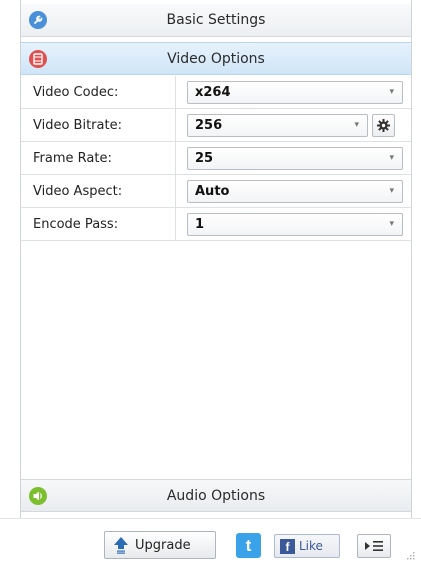 The width and height of the screenshot is (421, 564). I want to click on upgrade-button: Upgrade, so click(160, 545).